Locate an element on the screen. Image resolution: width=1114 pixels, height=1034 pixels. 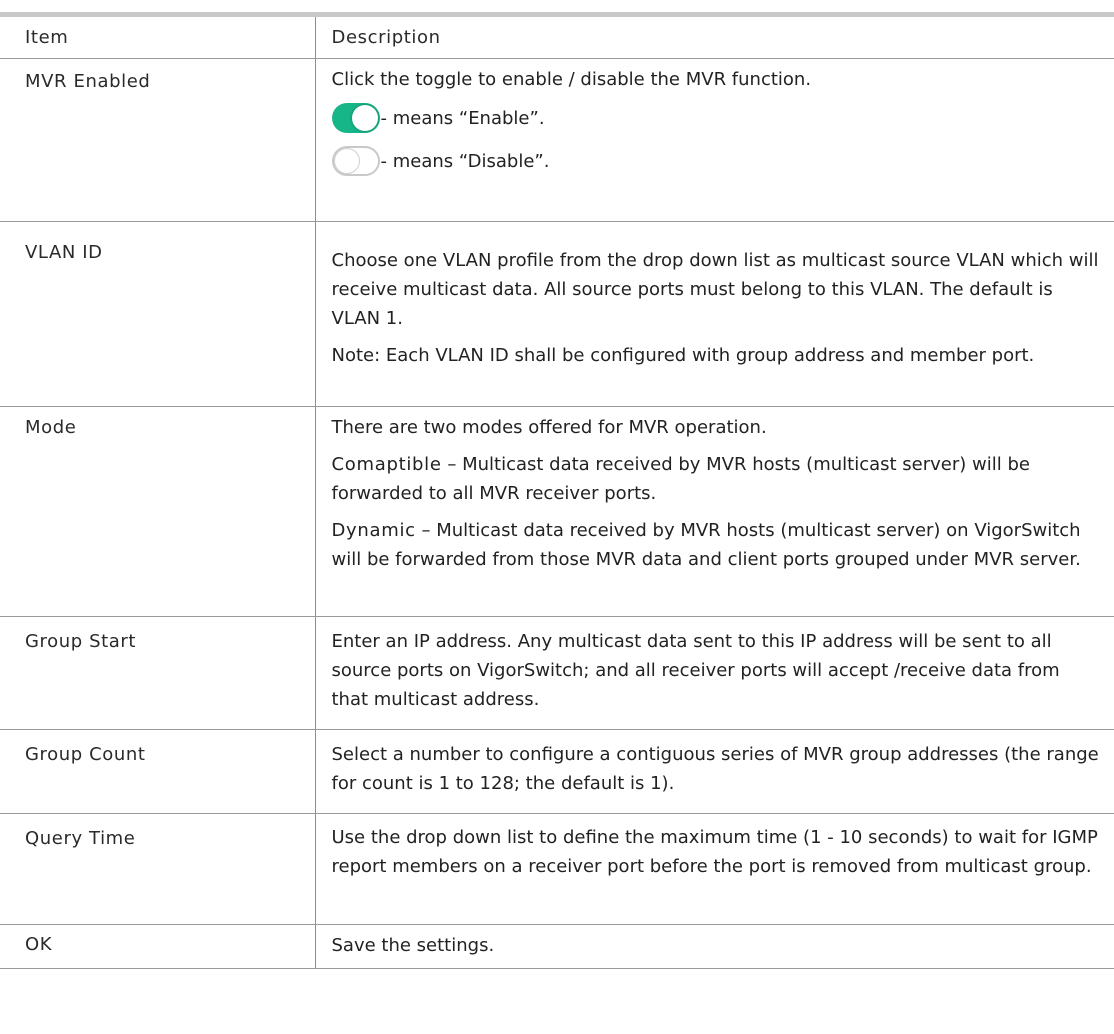
row-item: VLAN ID is located at coordinates (64, 252).